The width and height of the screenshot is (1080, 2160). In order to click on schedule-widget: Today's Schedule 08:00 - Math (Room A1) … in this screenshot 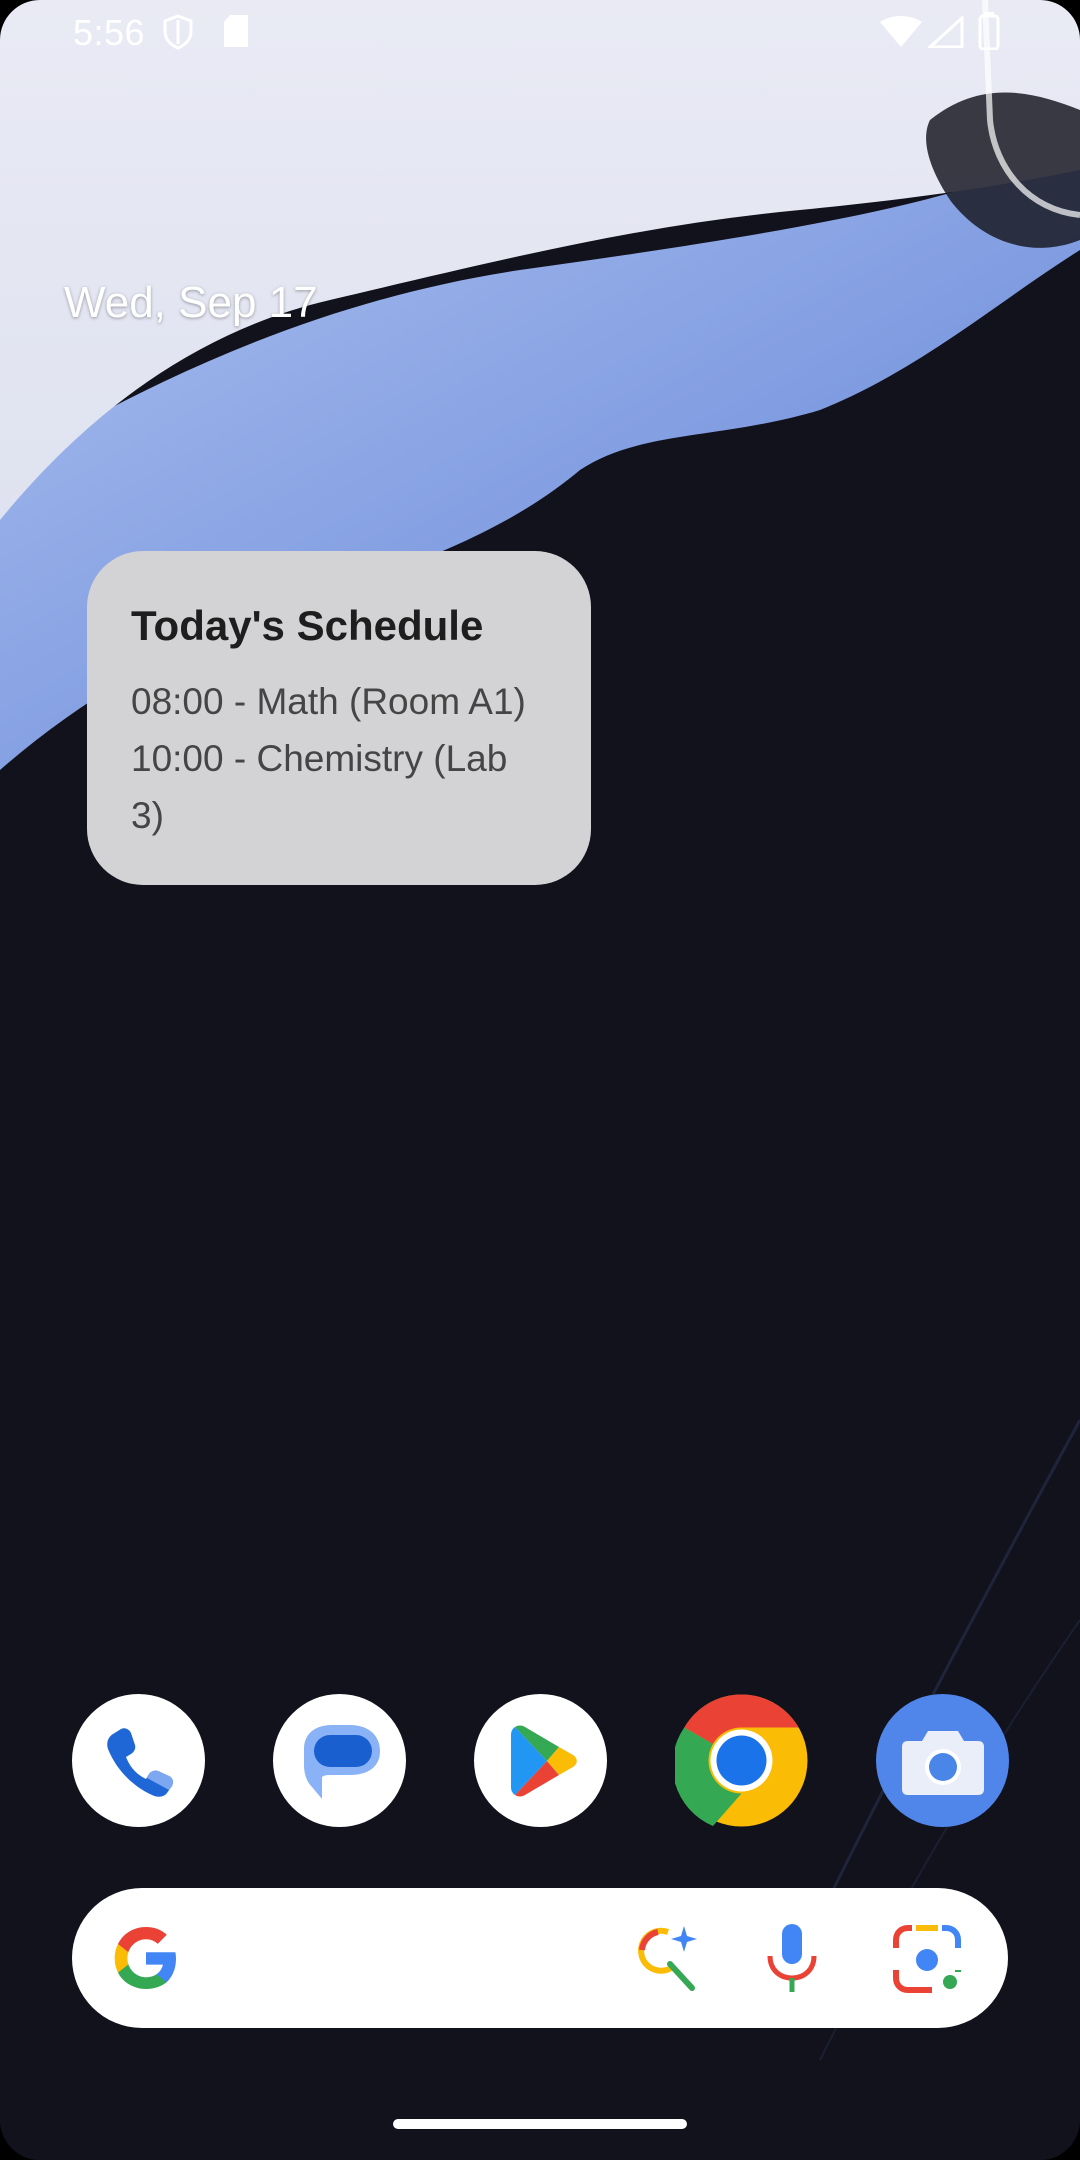, I will do `click(339, 718)`.